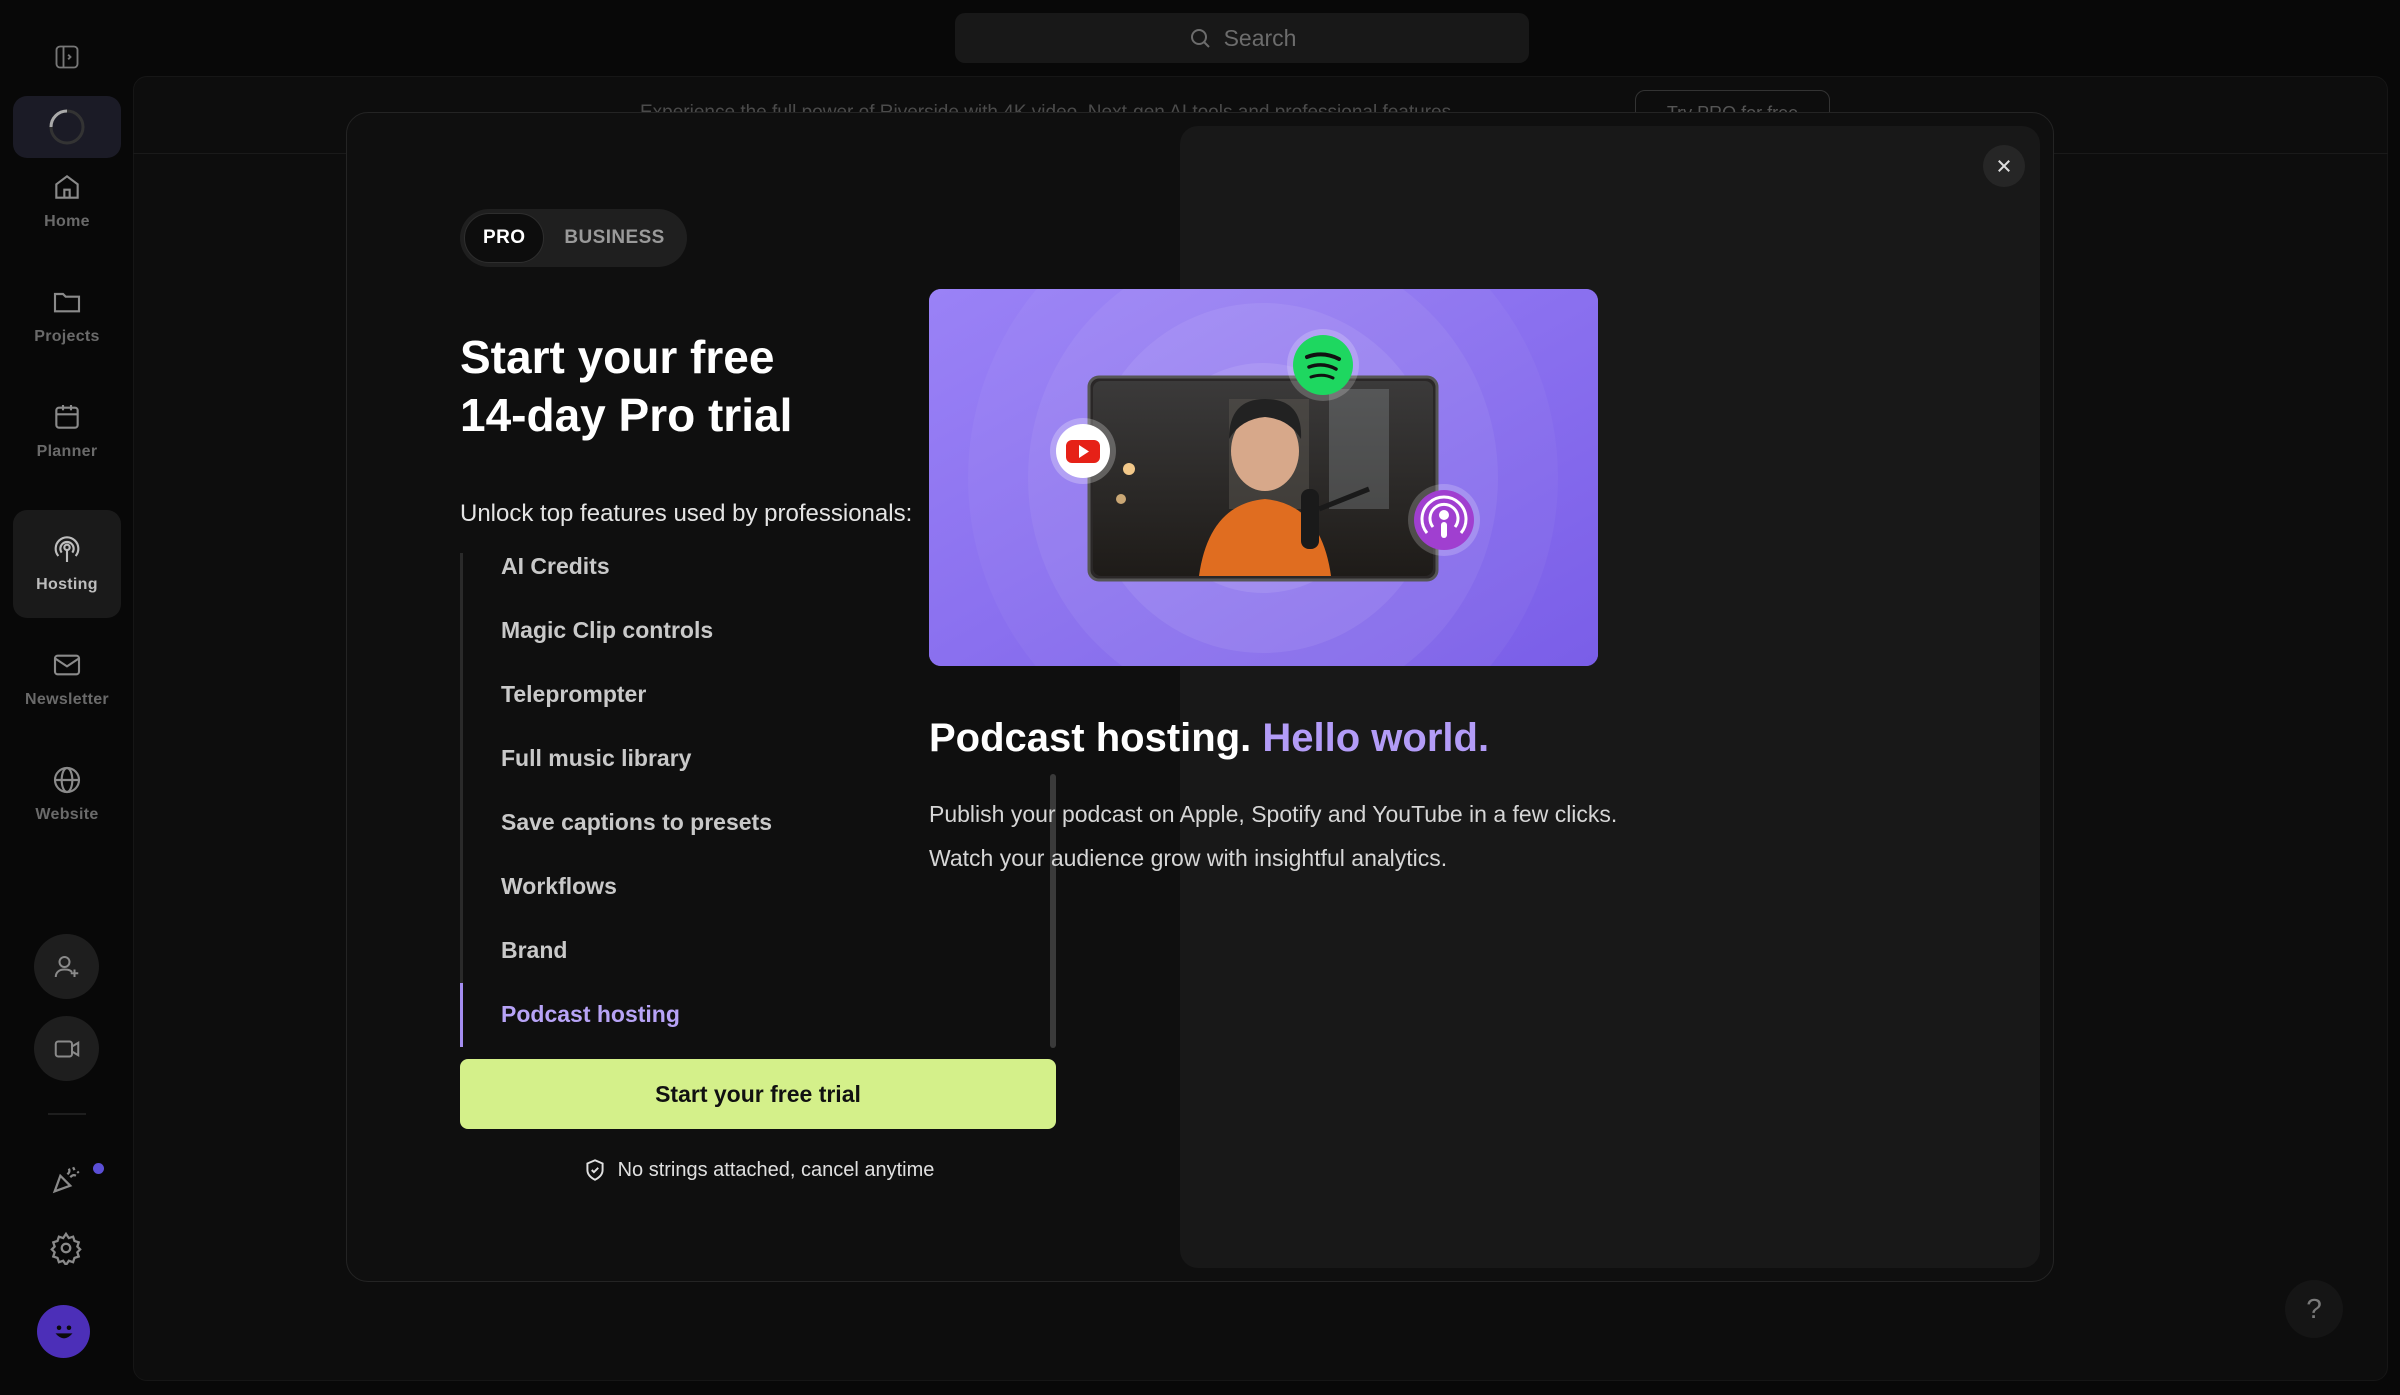 Image resolution: width=2400 pixels, height=1395 pixels. Describe the element at coordinates (67, 201) in the screenshot. I see `sidebar-item-home: Home` at that location.